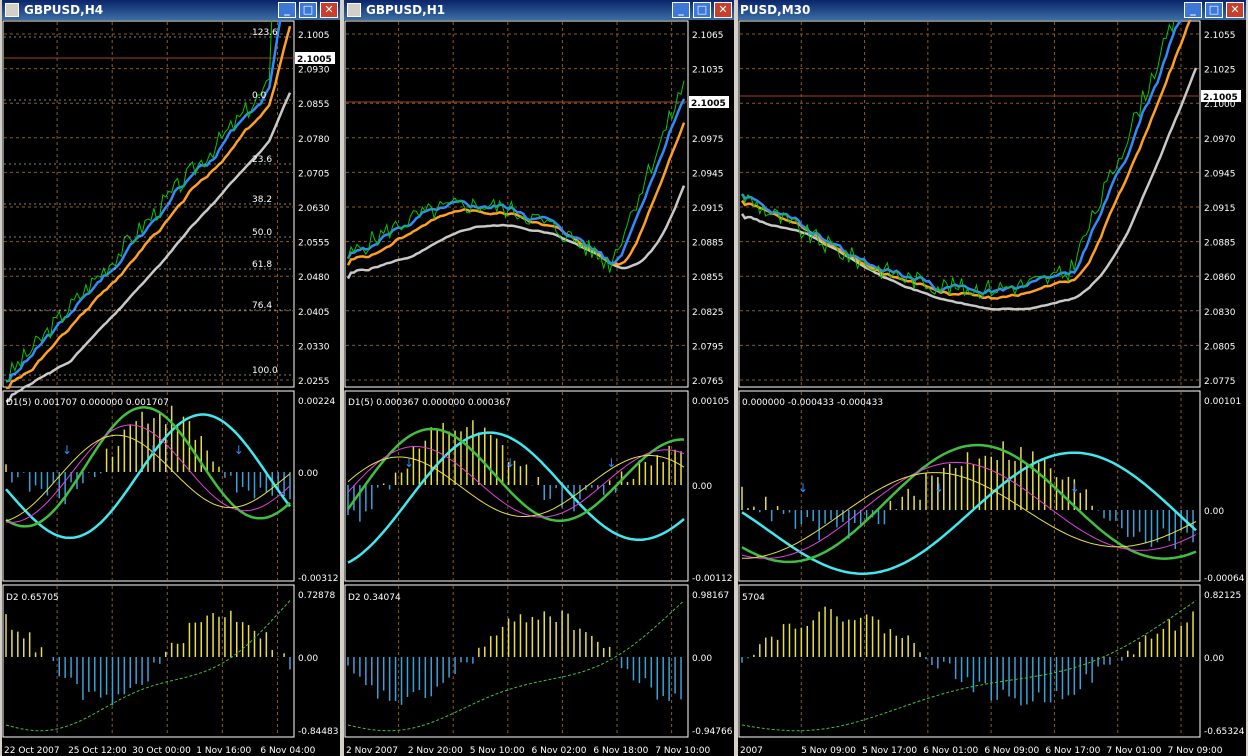  I want to click on price-axis-label: 2.0765, so click(708, 382).